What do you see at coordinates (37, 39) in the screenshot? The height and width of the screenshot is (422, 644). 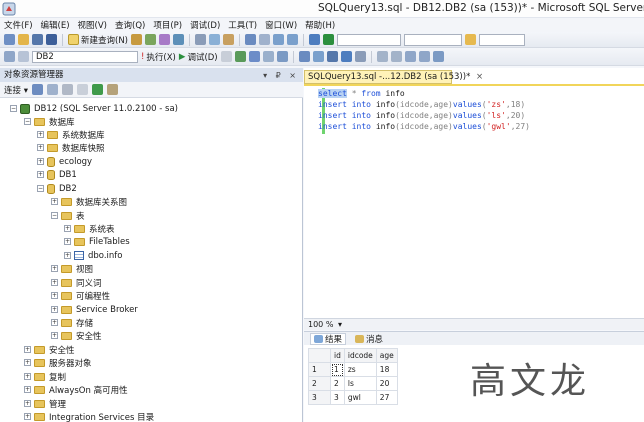 I see `save-icon` at bounding box center [37, 39].